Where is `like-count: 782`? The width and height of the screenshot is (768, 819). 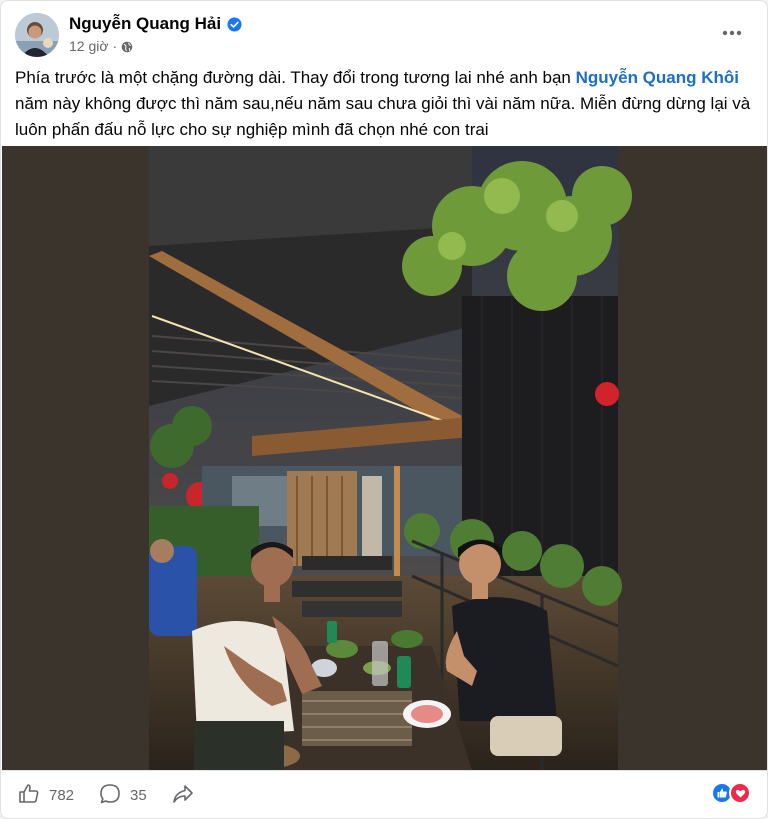 like-count: 782 is located at coordinates (62, 795).